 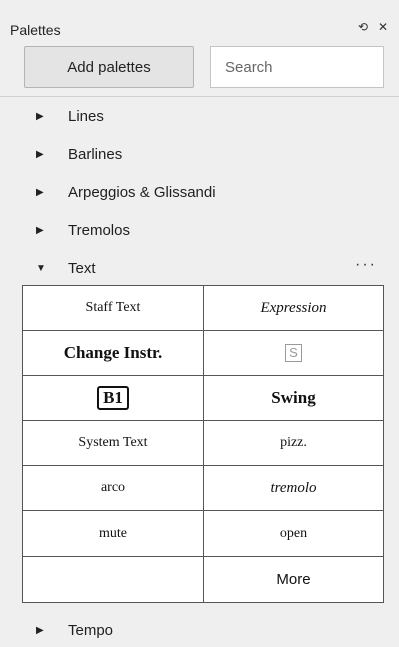 I want to click on group-tempo: ▶ Tempo, so click(x=199, y=630).